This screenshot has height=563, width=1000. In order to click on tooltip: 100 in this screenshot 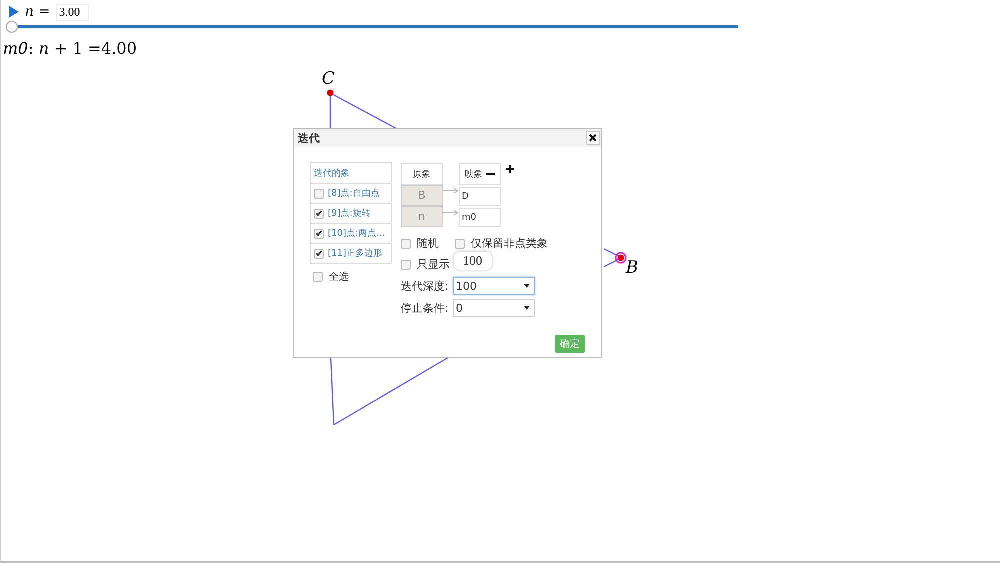, I will do `click(473, 261)`.